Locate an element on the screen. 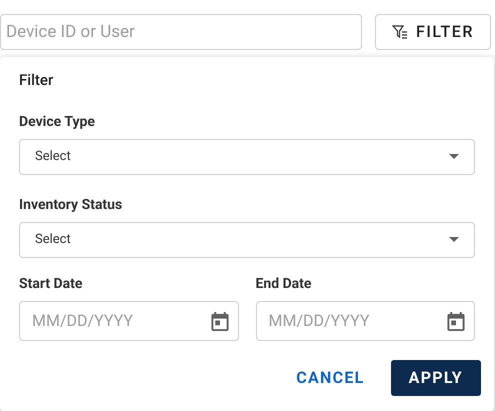 This screenshot has width=495, height=411. field-label: Device Type is located at coordinates (57, 122).